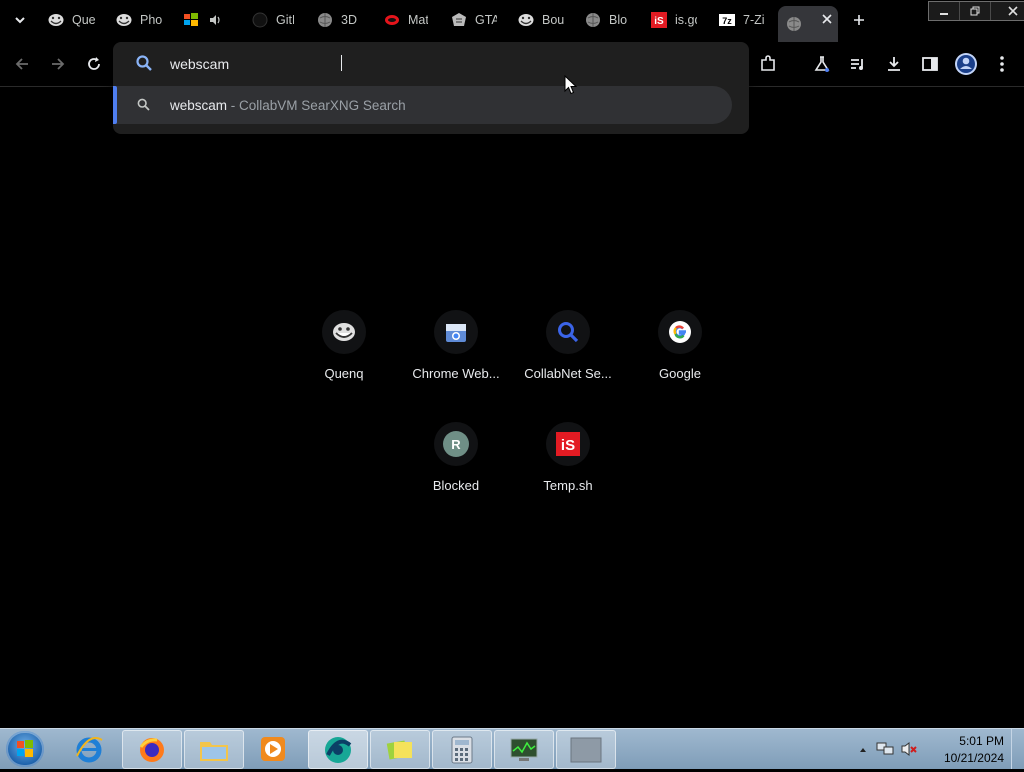 The height and width of the screenshot is (772, 1024). I want to click on volume-button, so click(909, 751).